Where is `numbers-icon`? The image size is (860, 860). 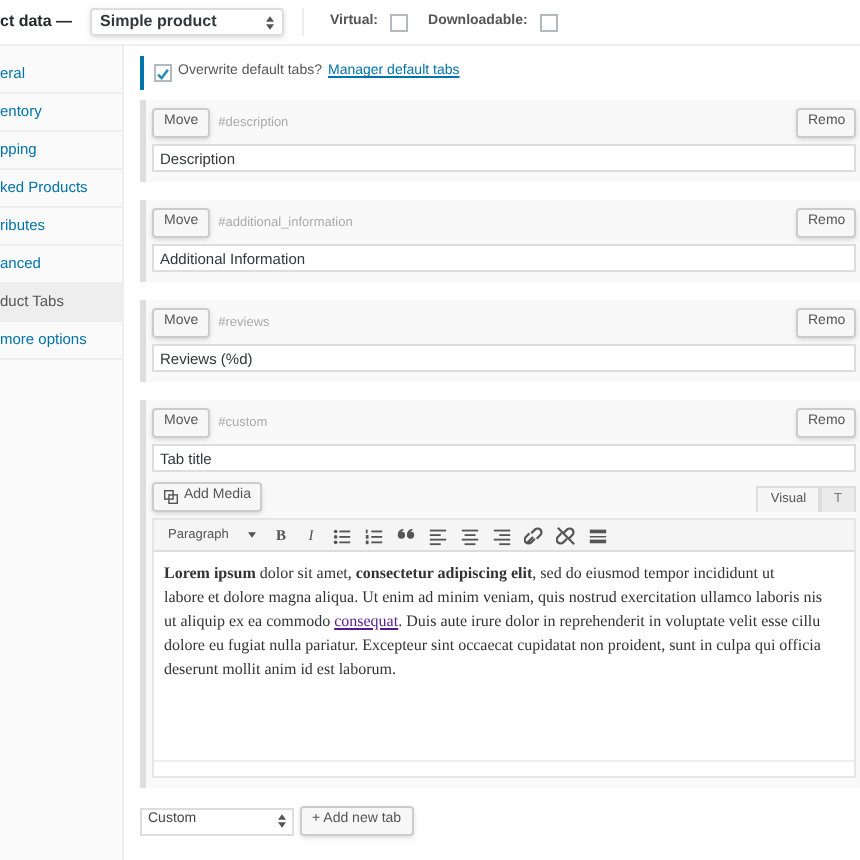 numbers-icon is located at coordinates (374, 535).